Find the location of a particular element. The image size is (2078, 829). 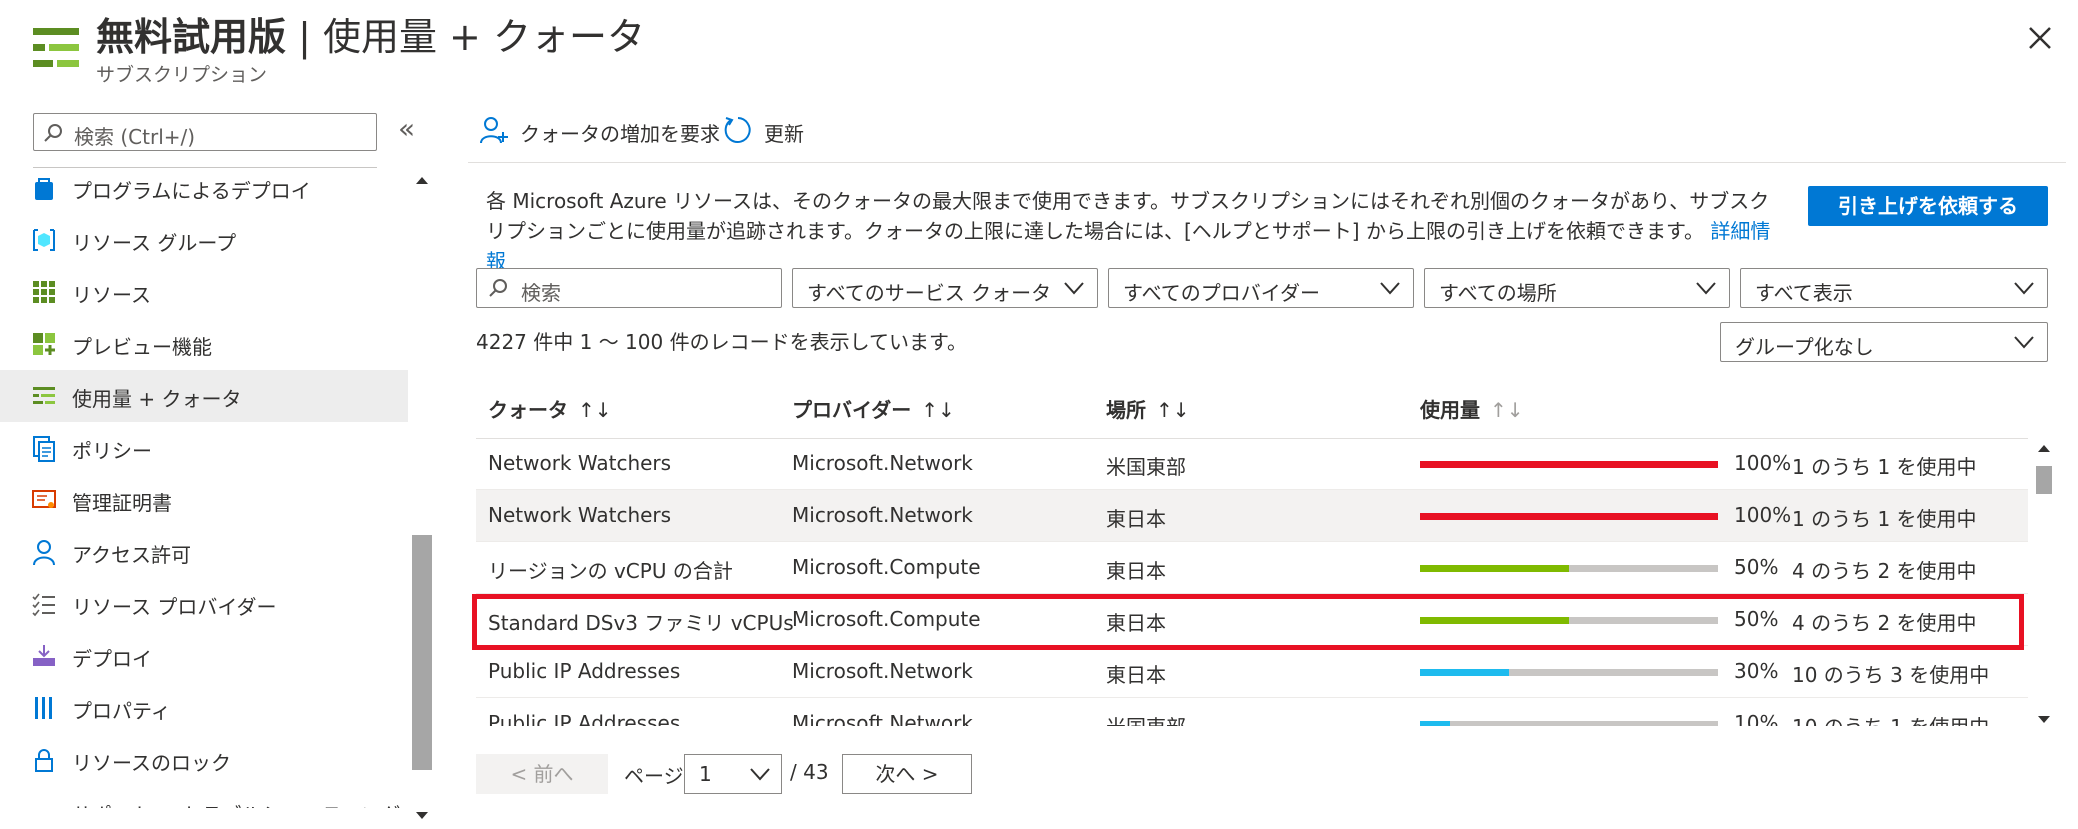

sidebar-item-label: 使用量 + クォータ is located at coordinates (157, 399).